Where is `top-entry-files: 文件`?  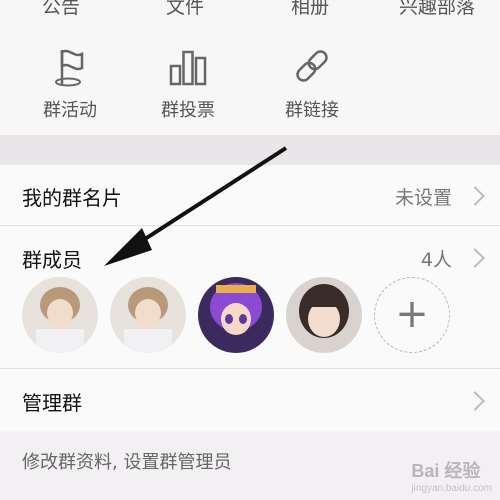 top-entry-files: 文件 is located at coordinates (185, 9).